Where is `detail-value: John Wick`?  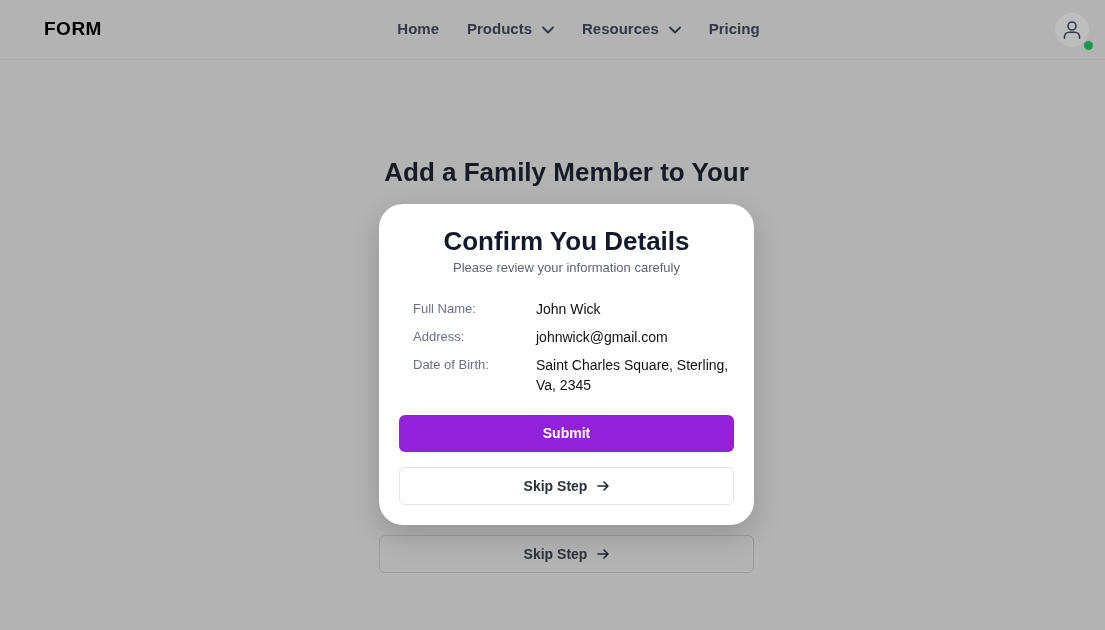 detail-value: John Wick is located at coordinates (569, 309).